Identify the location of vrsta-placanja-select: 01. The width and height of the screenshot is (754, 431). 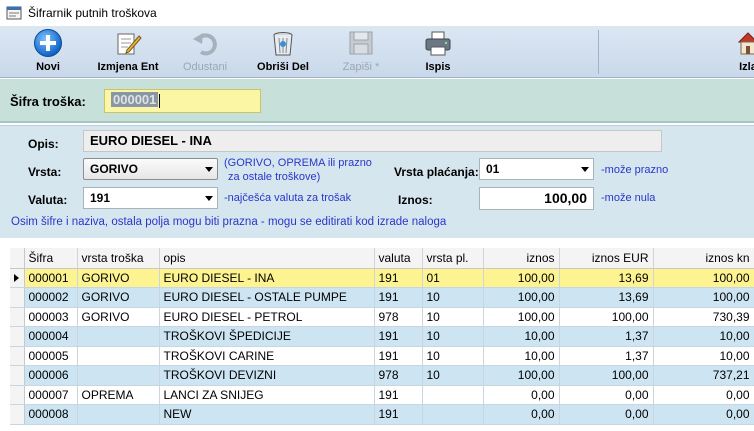
(536, 169).